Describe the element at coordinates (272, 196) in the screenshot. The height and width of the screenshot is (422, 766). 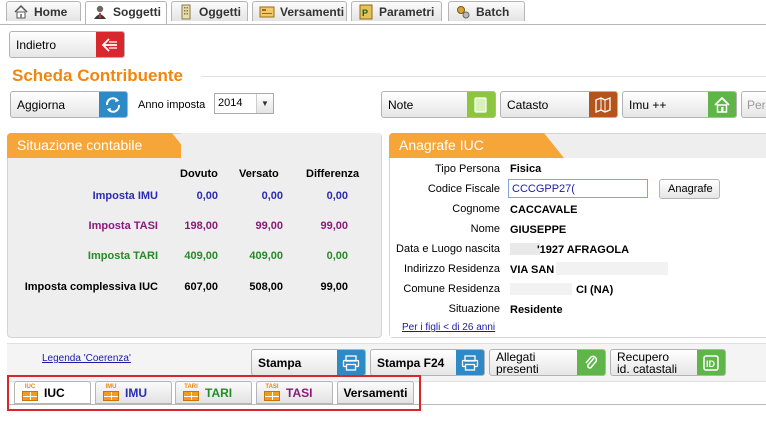
I see `imu-versato: 0,00` at that location.